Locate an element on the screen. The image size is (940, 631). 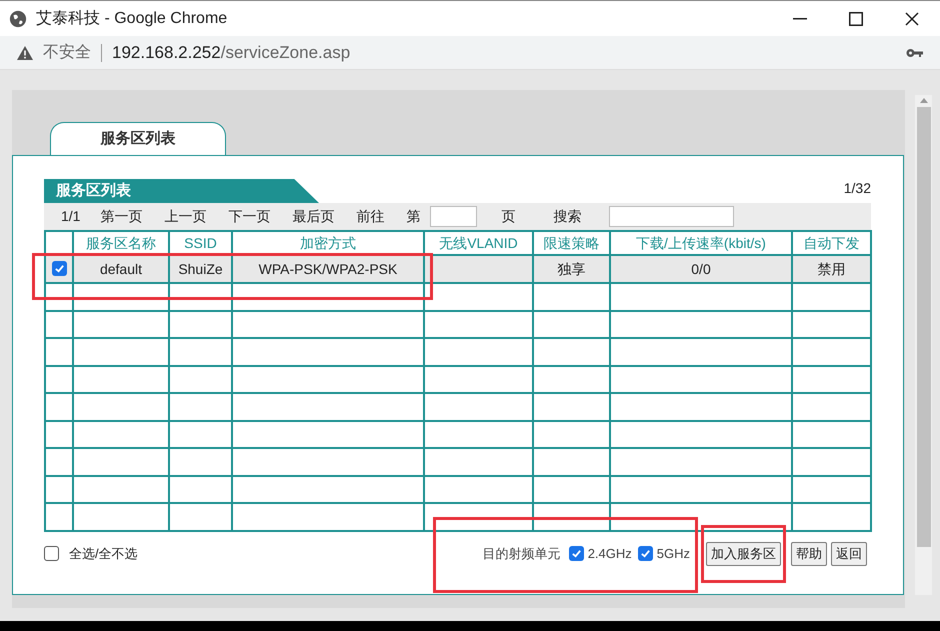
security-label: 不安全 is located at coordinates (67, 52).